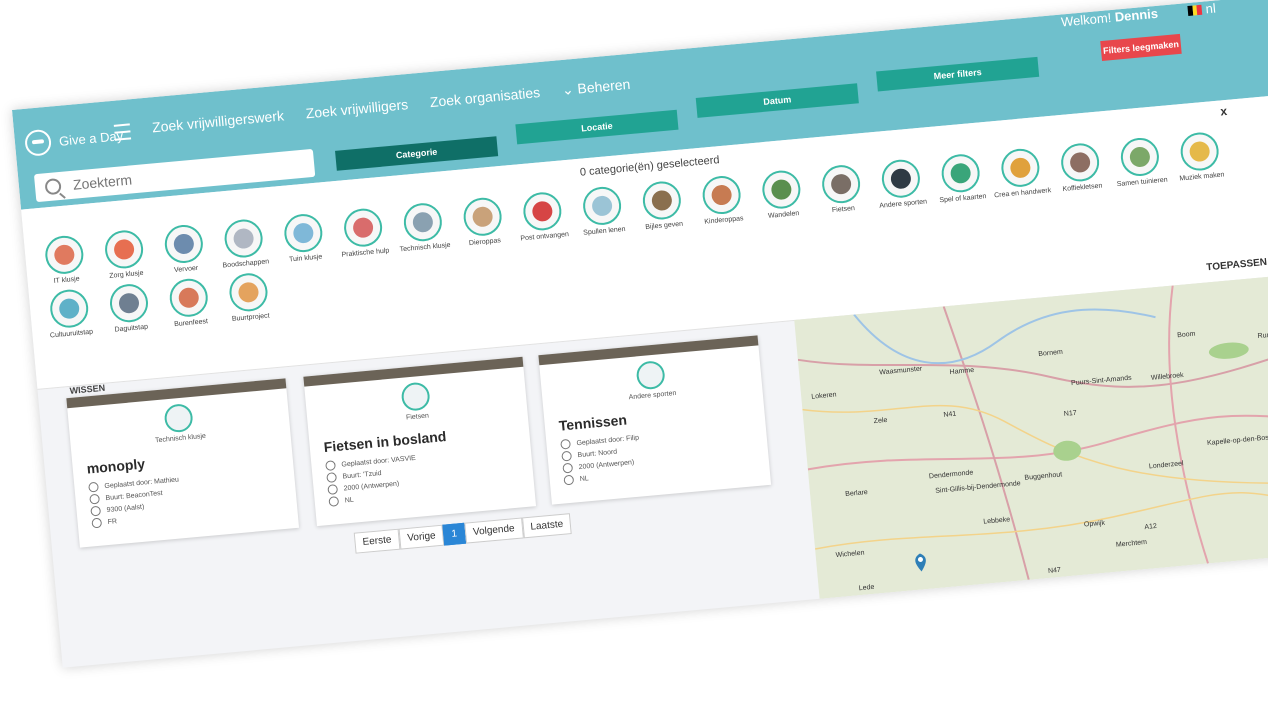 The height and width of the screenshot is (720, 1268). Describe the element at coordinates (246, 264) in the screenshot. I see `category-label: Boodschappen` at that location.